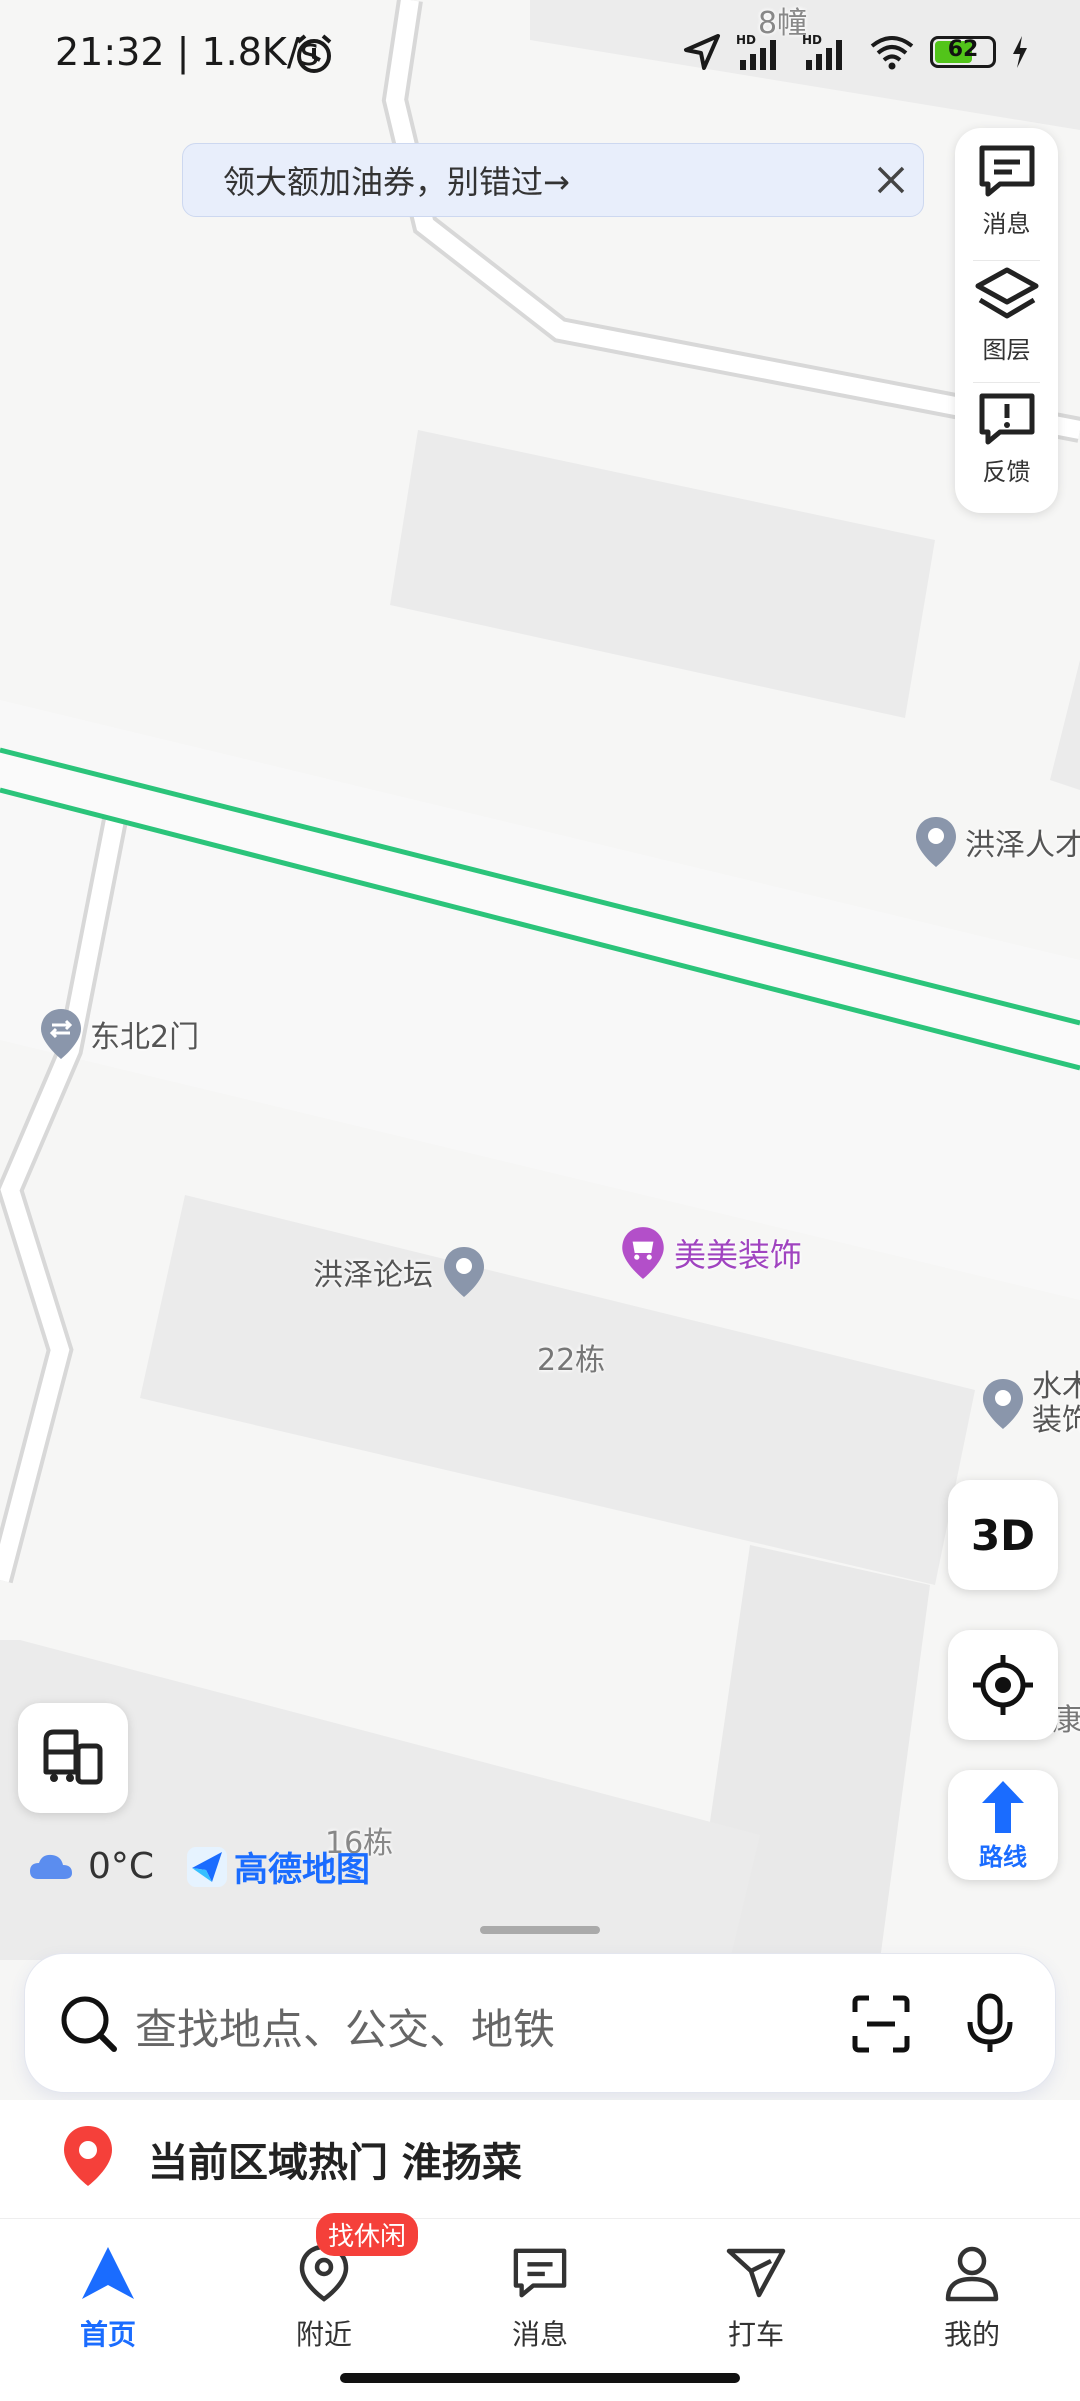 The image size is (1080, 2401). I want to click on search-bar: 查找地点、公交、地铁, so click(540, 2023).